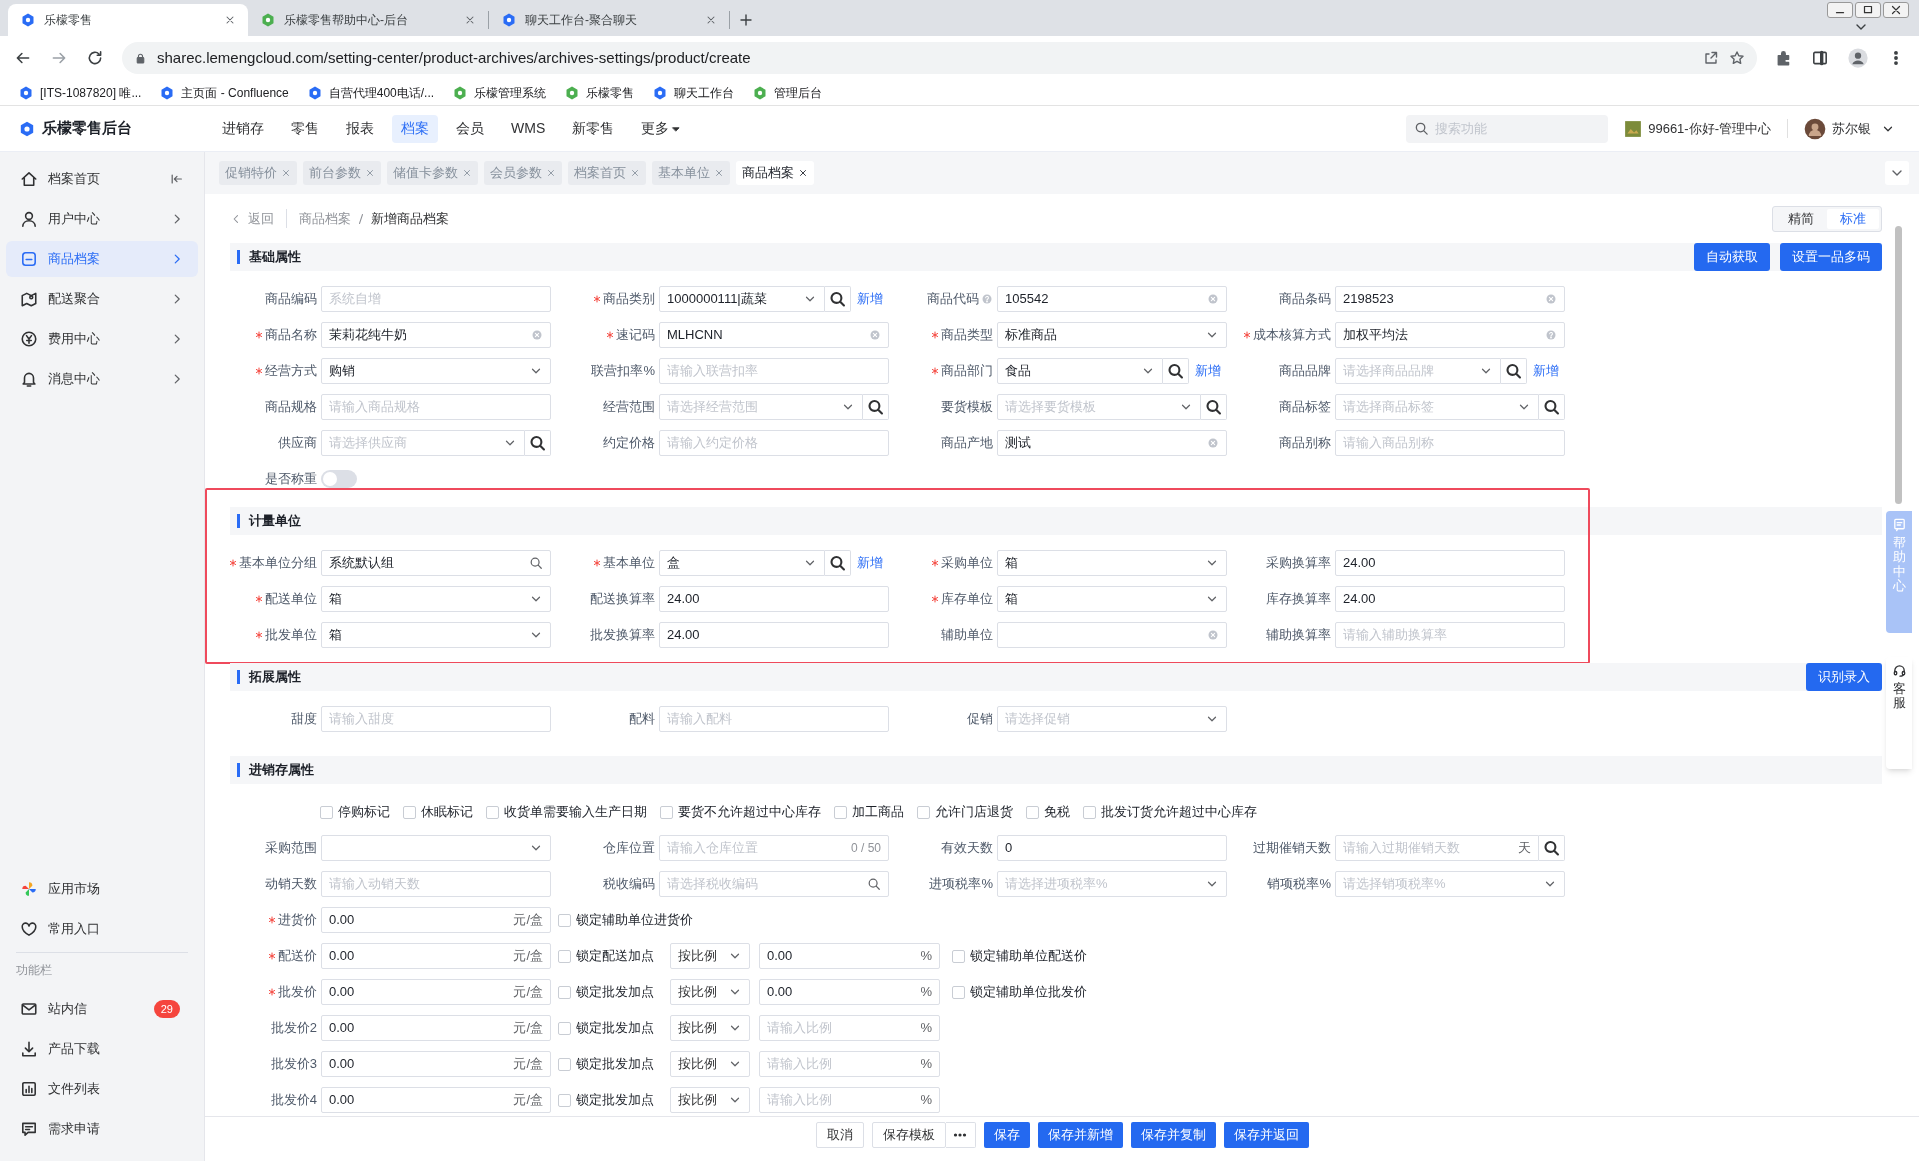 Image resolution: width=1919 pixels, height=1161 pixels. I want to click on close-icon, so click(1896, 10).